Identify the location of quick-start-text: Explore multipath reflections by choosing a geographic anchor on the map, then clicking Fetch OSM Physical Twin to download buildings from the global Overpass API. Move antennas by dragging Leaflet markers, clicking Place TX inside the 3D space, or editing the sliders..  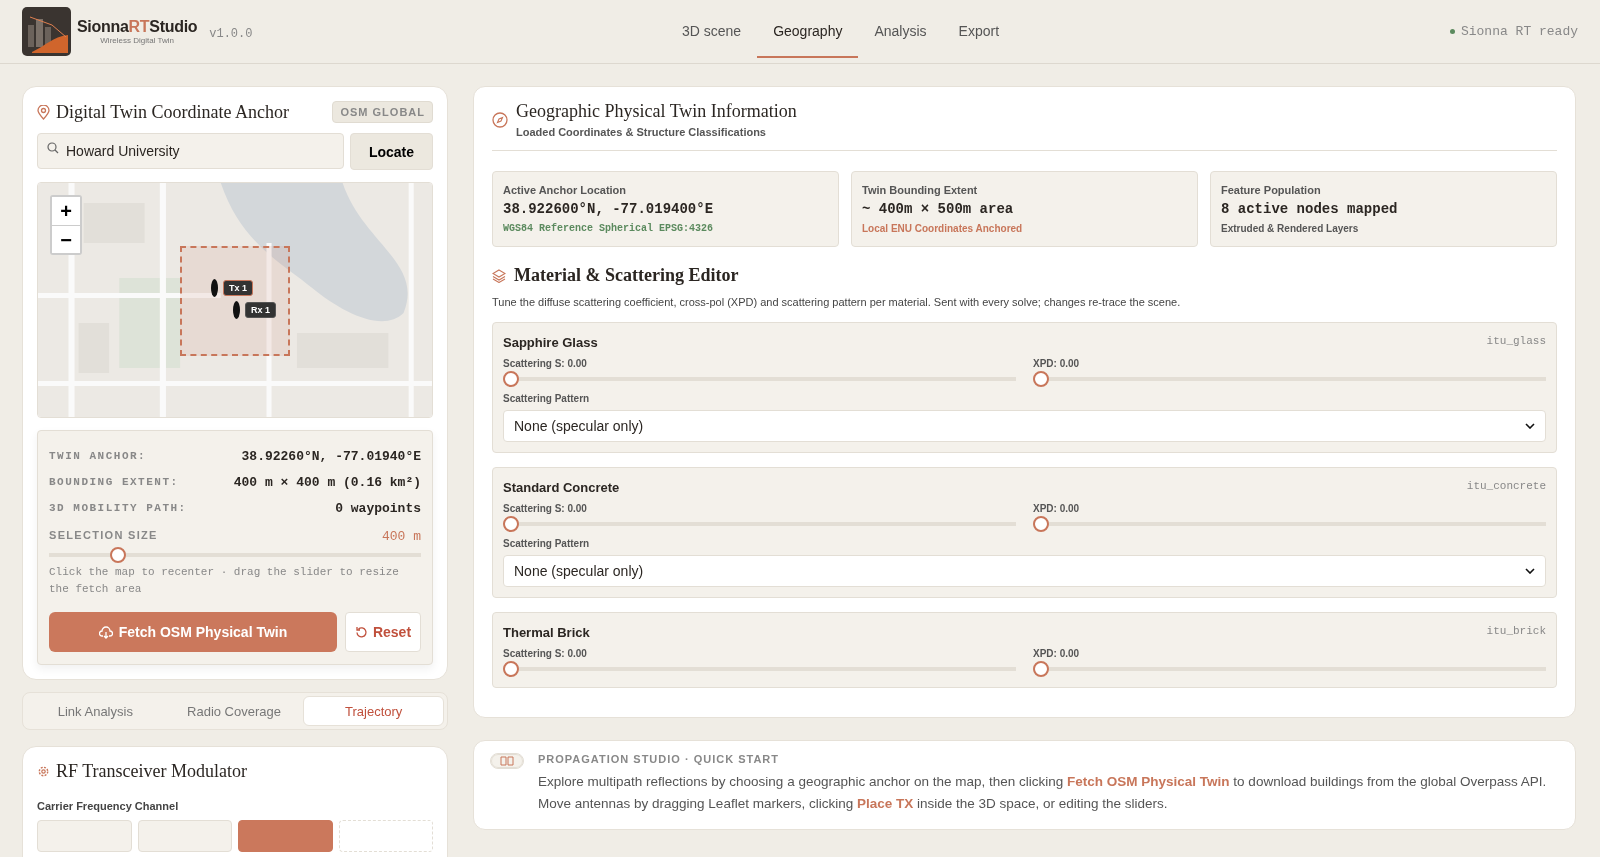
(1043, 793).